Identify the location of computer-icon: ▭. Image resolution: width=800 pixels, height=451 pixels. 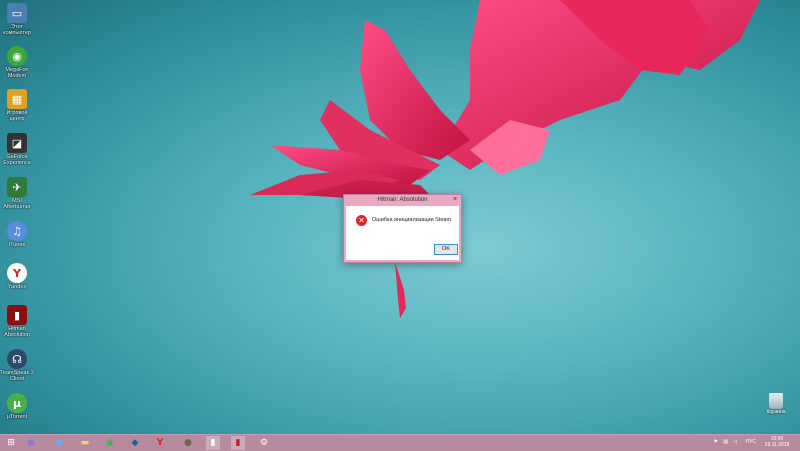
(17, 13).